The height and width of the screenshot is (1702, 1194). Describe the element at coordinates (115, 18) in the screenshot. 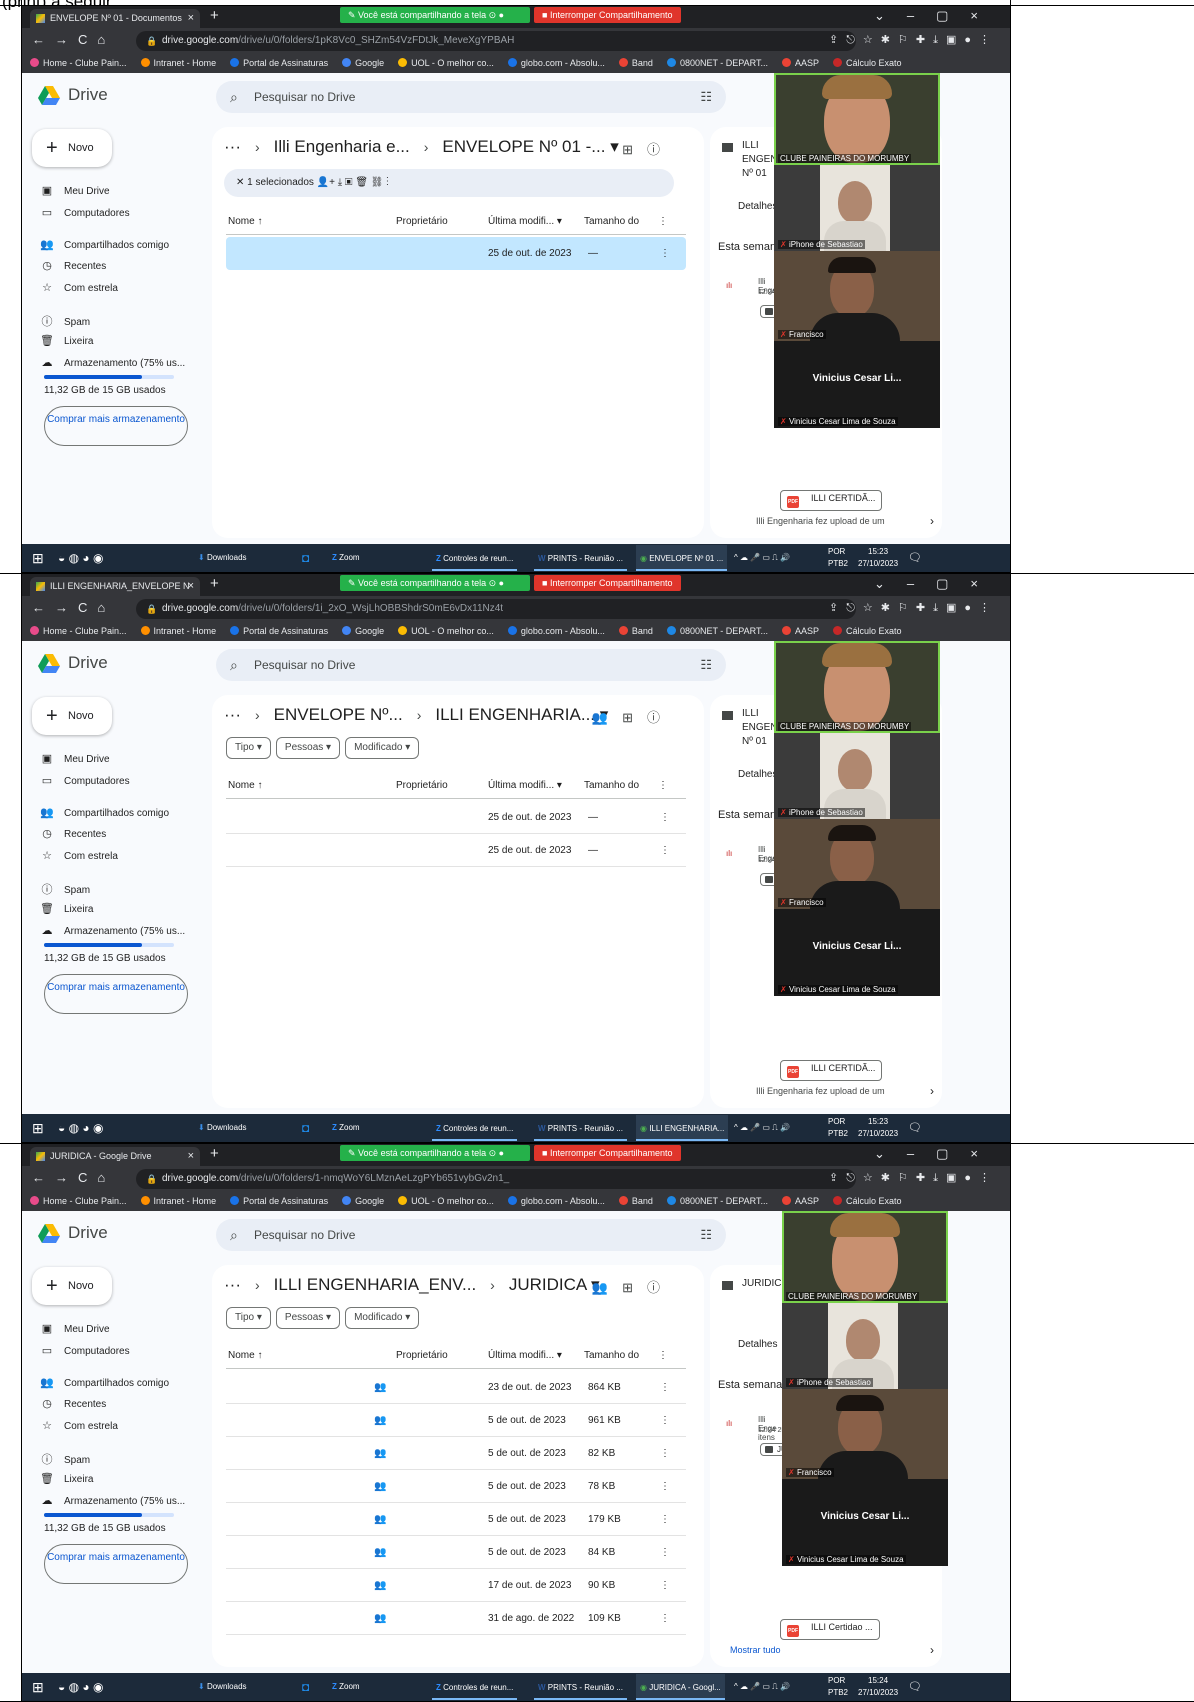

I see `browser-tab: ENVELOPE Nº 01 - Documentos ×` at that location.